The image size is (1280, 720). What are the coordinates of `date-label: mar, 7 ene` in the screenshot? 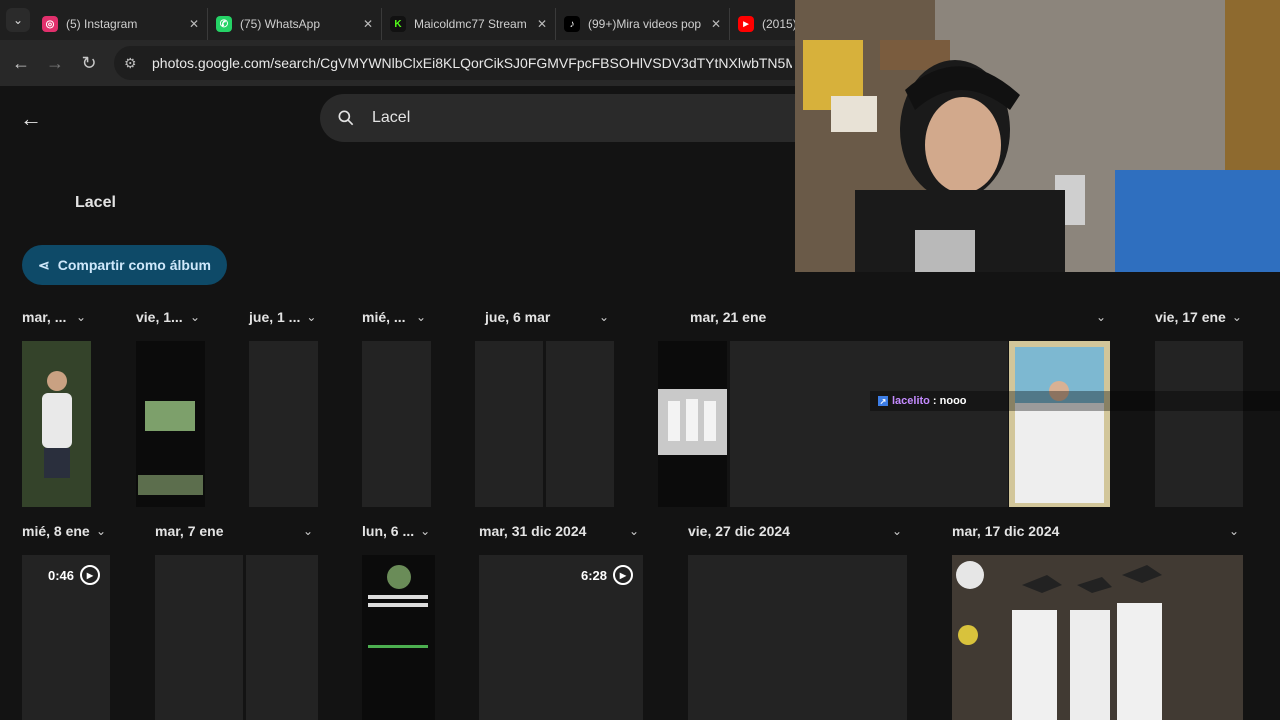 It's located at (189, 531).